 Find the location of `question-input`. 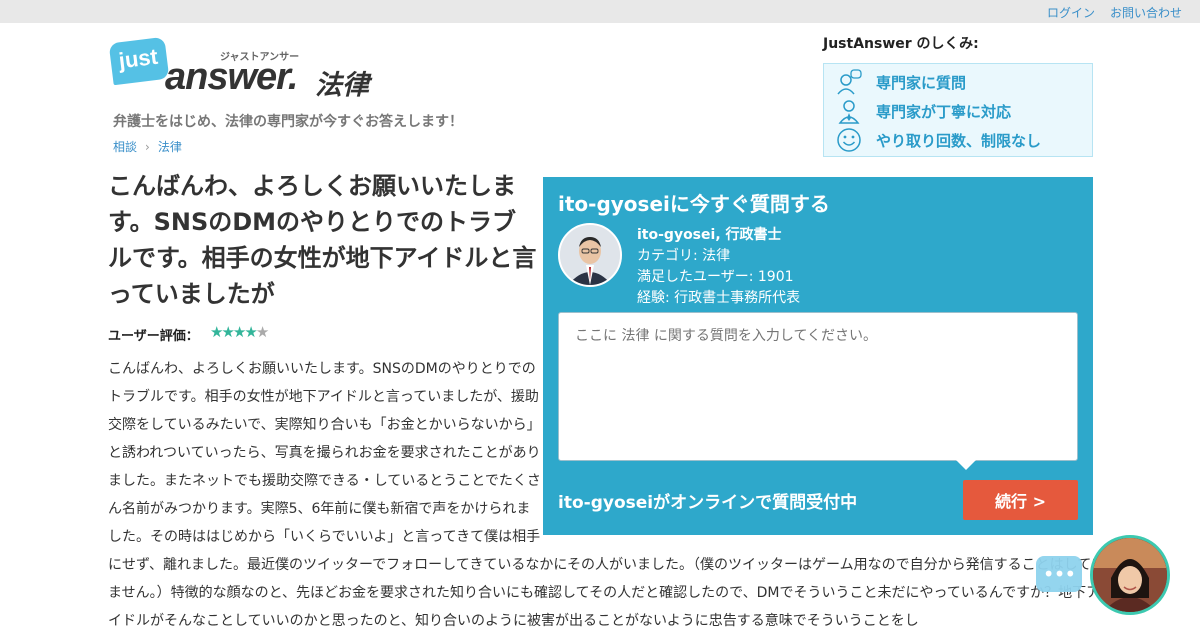

question-input is located at coordinates (818, 386).